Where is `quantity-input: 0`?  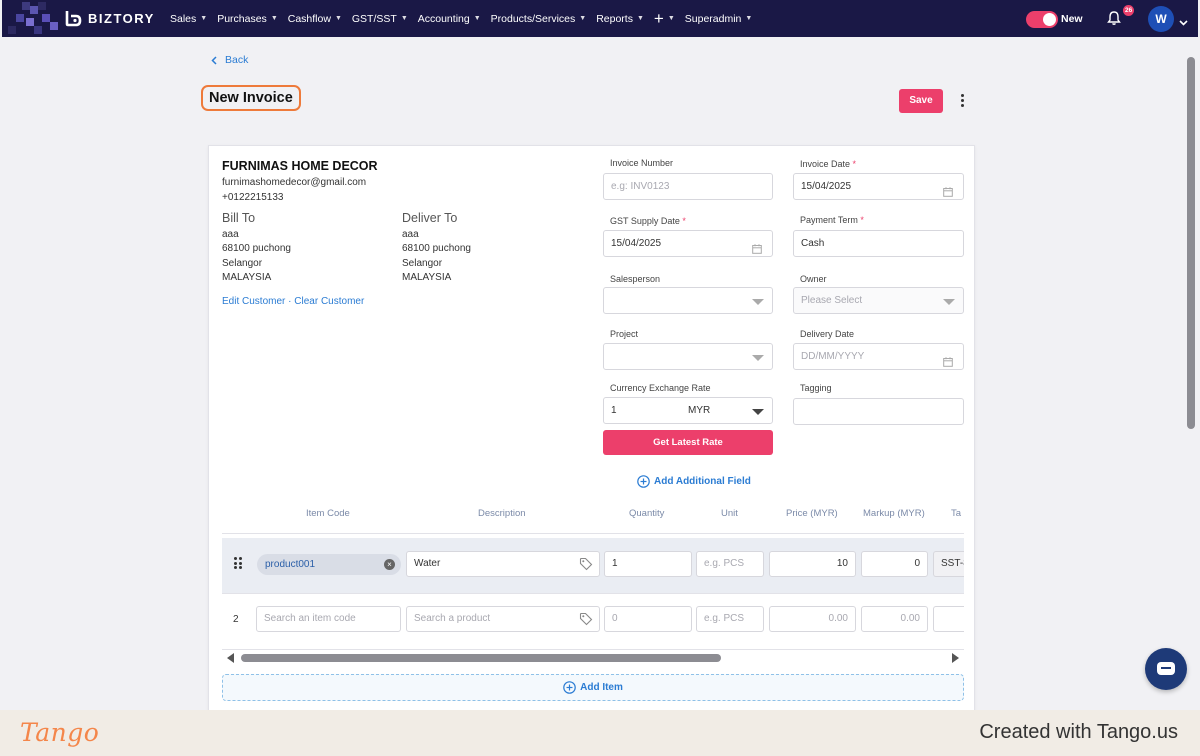
quantity-input: 0 is located at coordinates (648, 619).